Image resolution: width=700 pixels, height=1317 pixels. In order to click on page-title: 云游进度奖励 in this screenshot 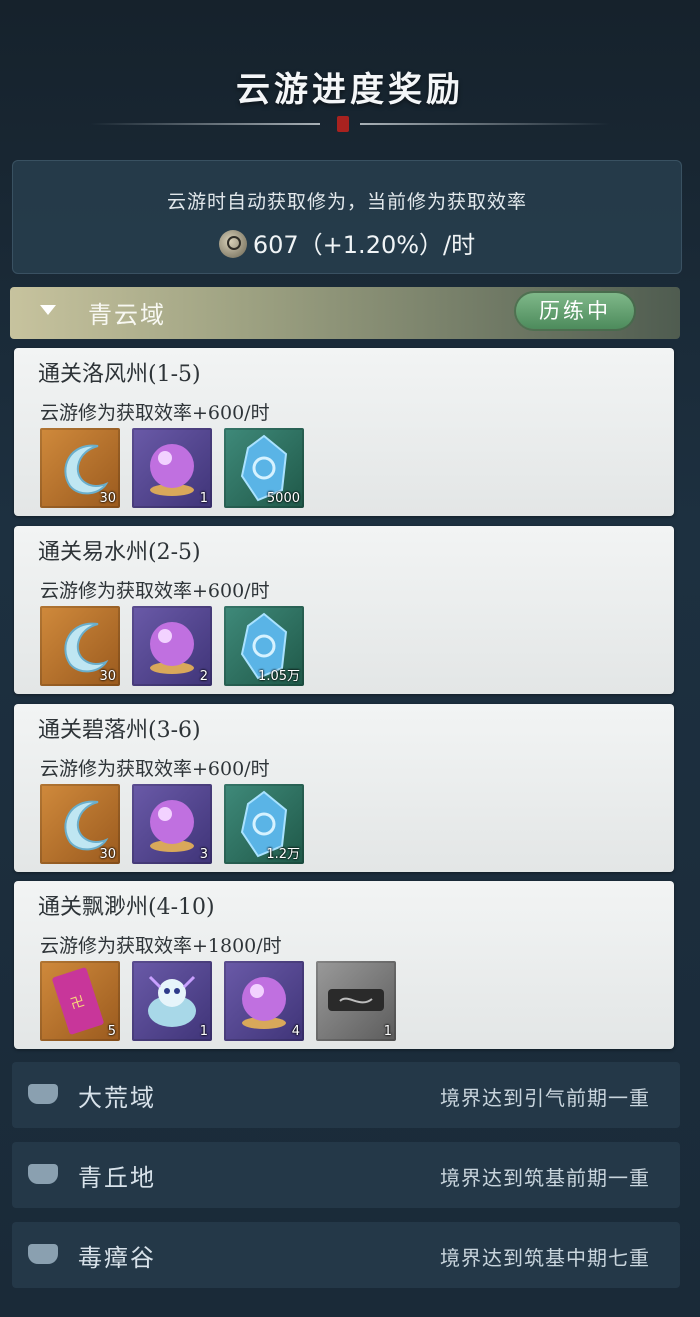, I will do `click(350, 90)`.